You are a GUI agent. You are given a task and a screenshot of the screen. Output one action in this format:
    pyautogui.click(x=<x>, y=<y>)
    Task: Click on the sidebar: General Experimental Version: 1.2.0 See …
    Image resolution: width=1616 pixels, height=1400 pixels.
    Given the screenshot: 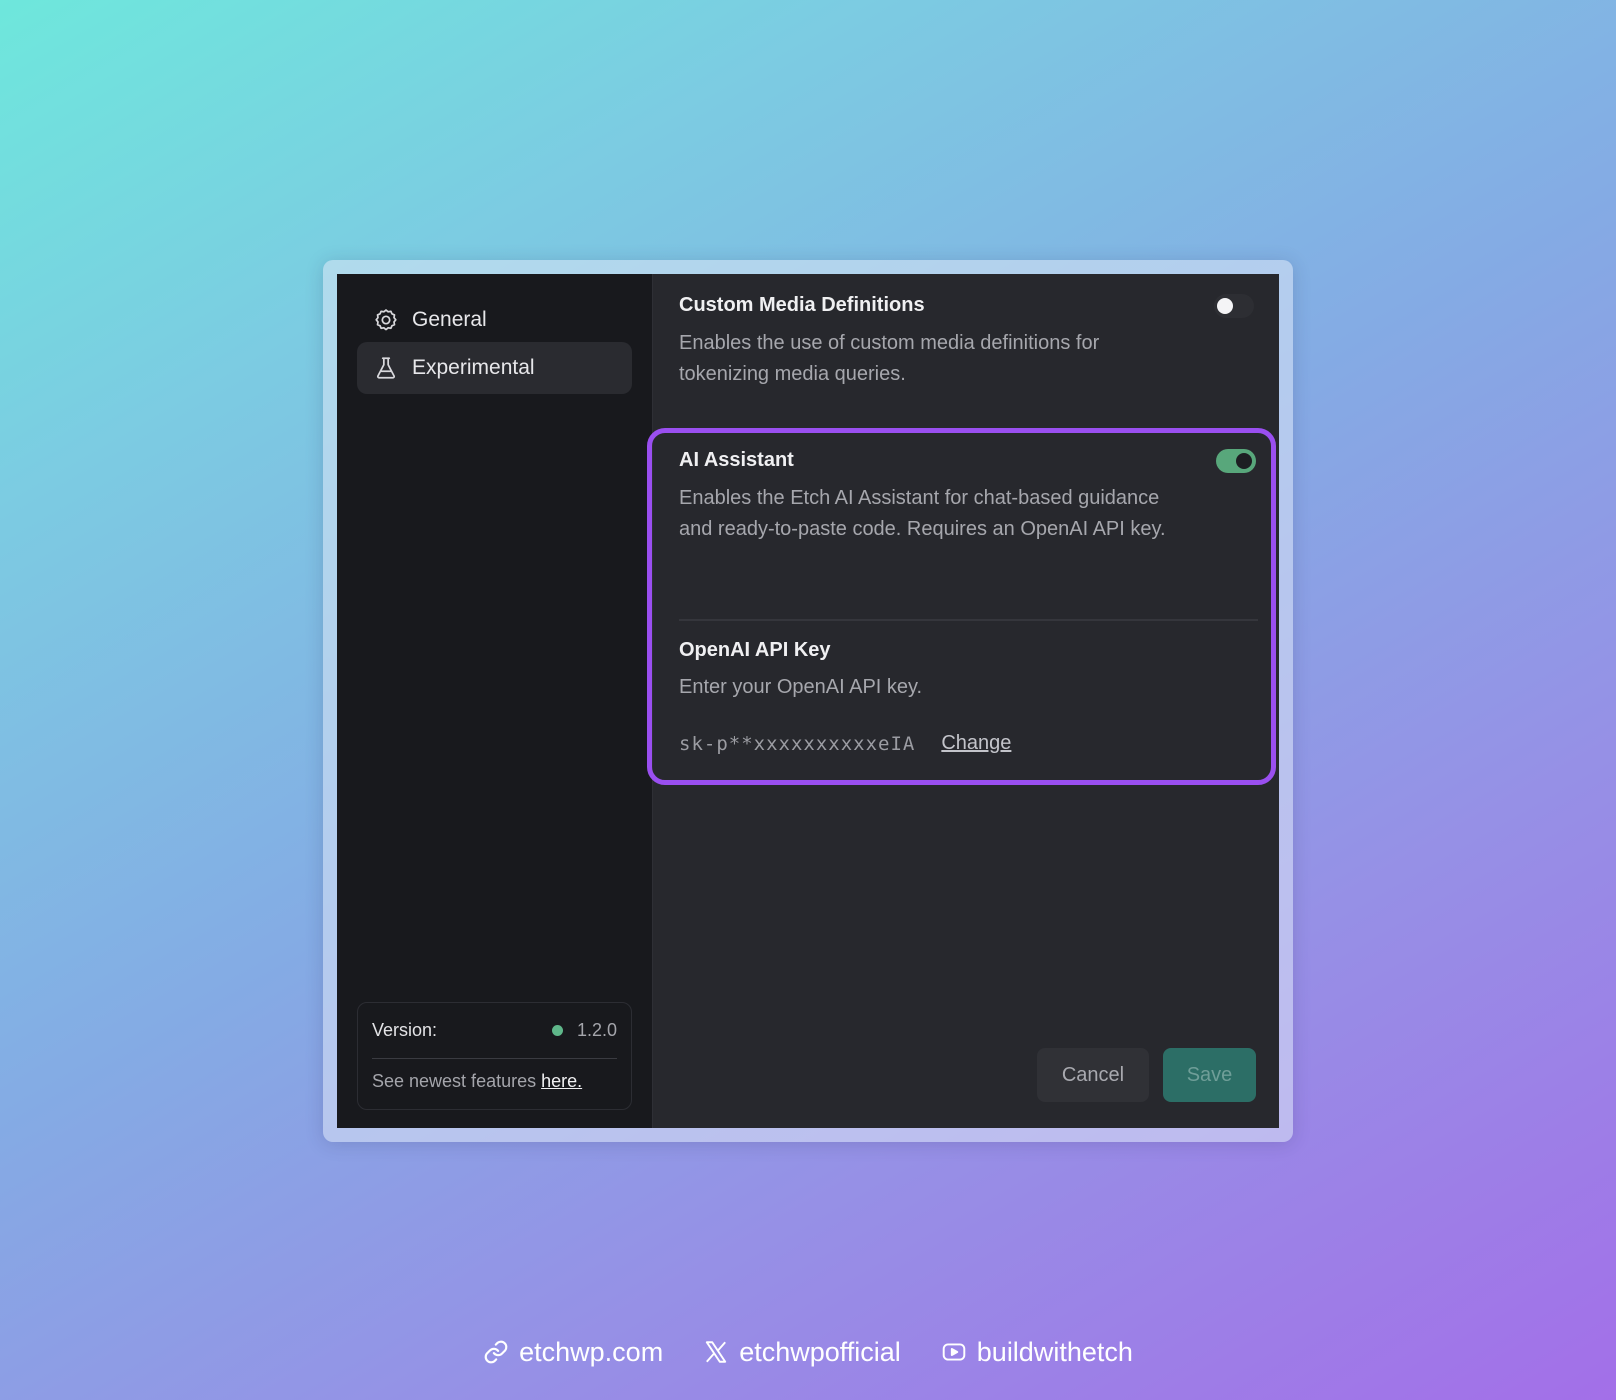 What is the action you would take?
    pyautogui.click(x=495, y=701)
    